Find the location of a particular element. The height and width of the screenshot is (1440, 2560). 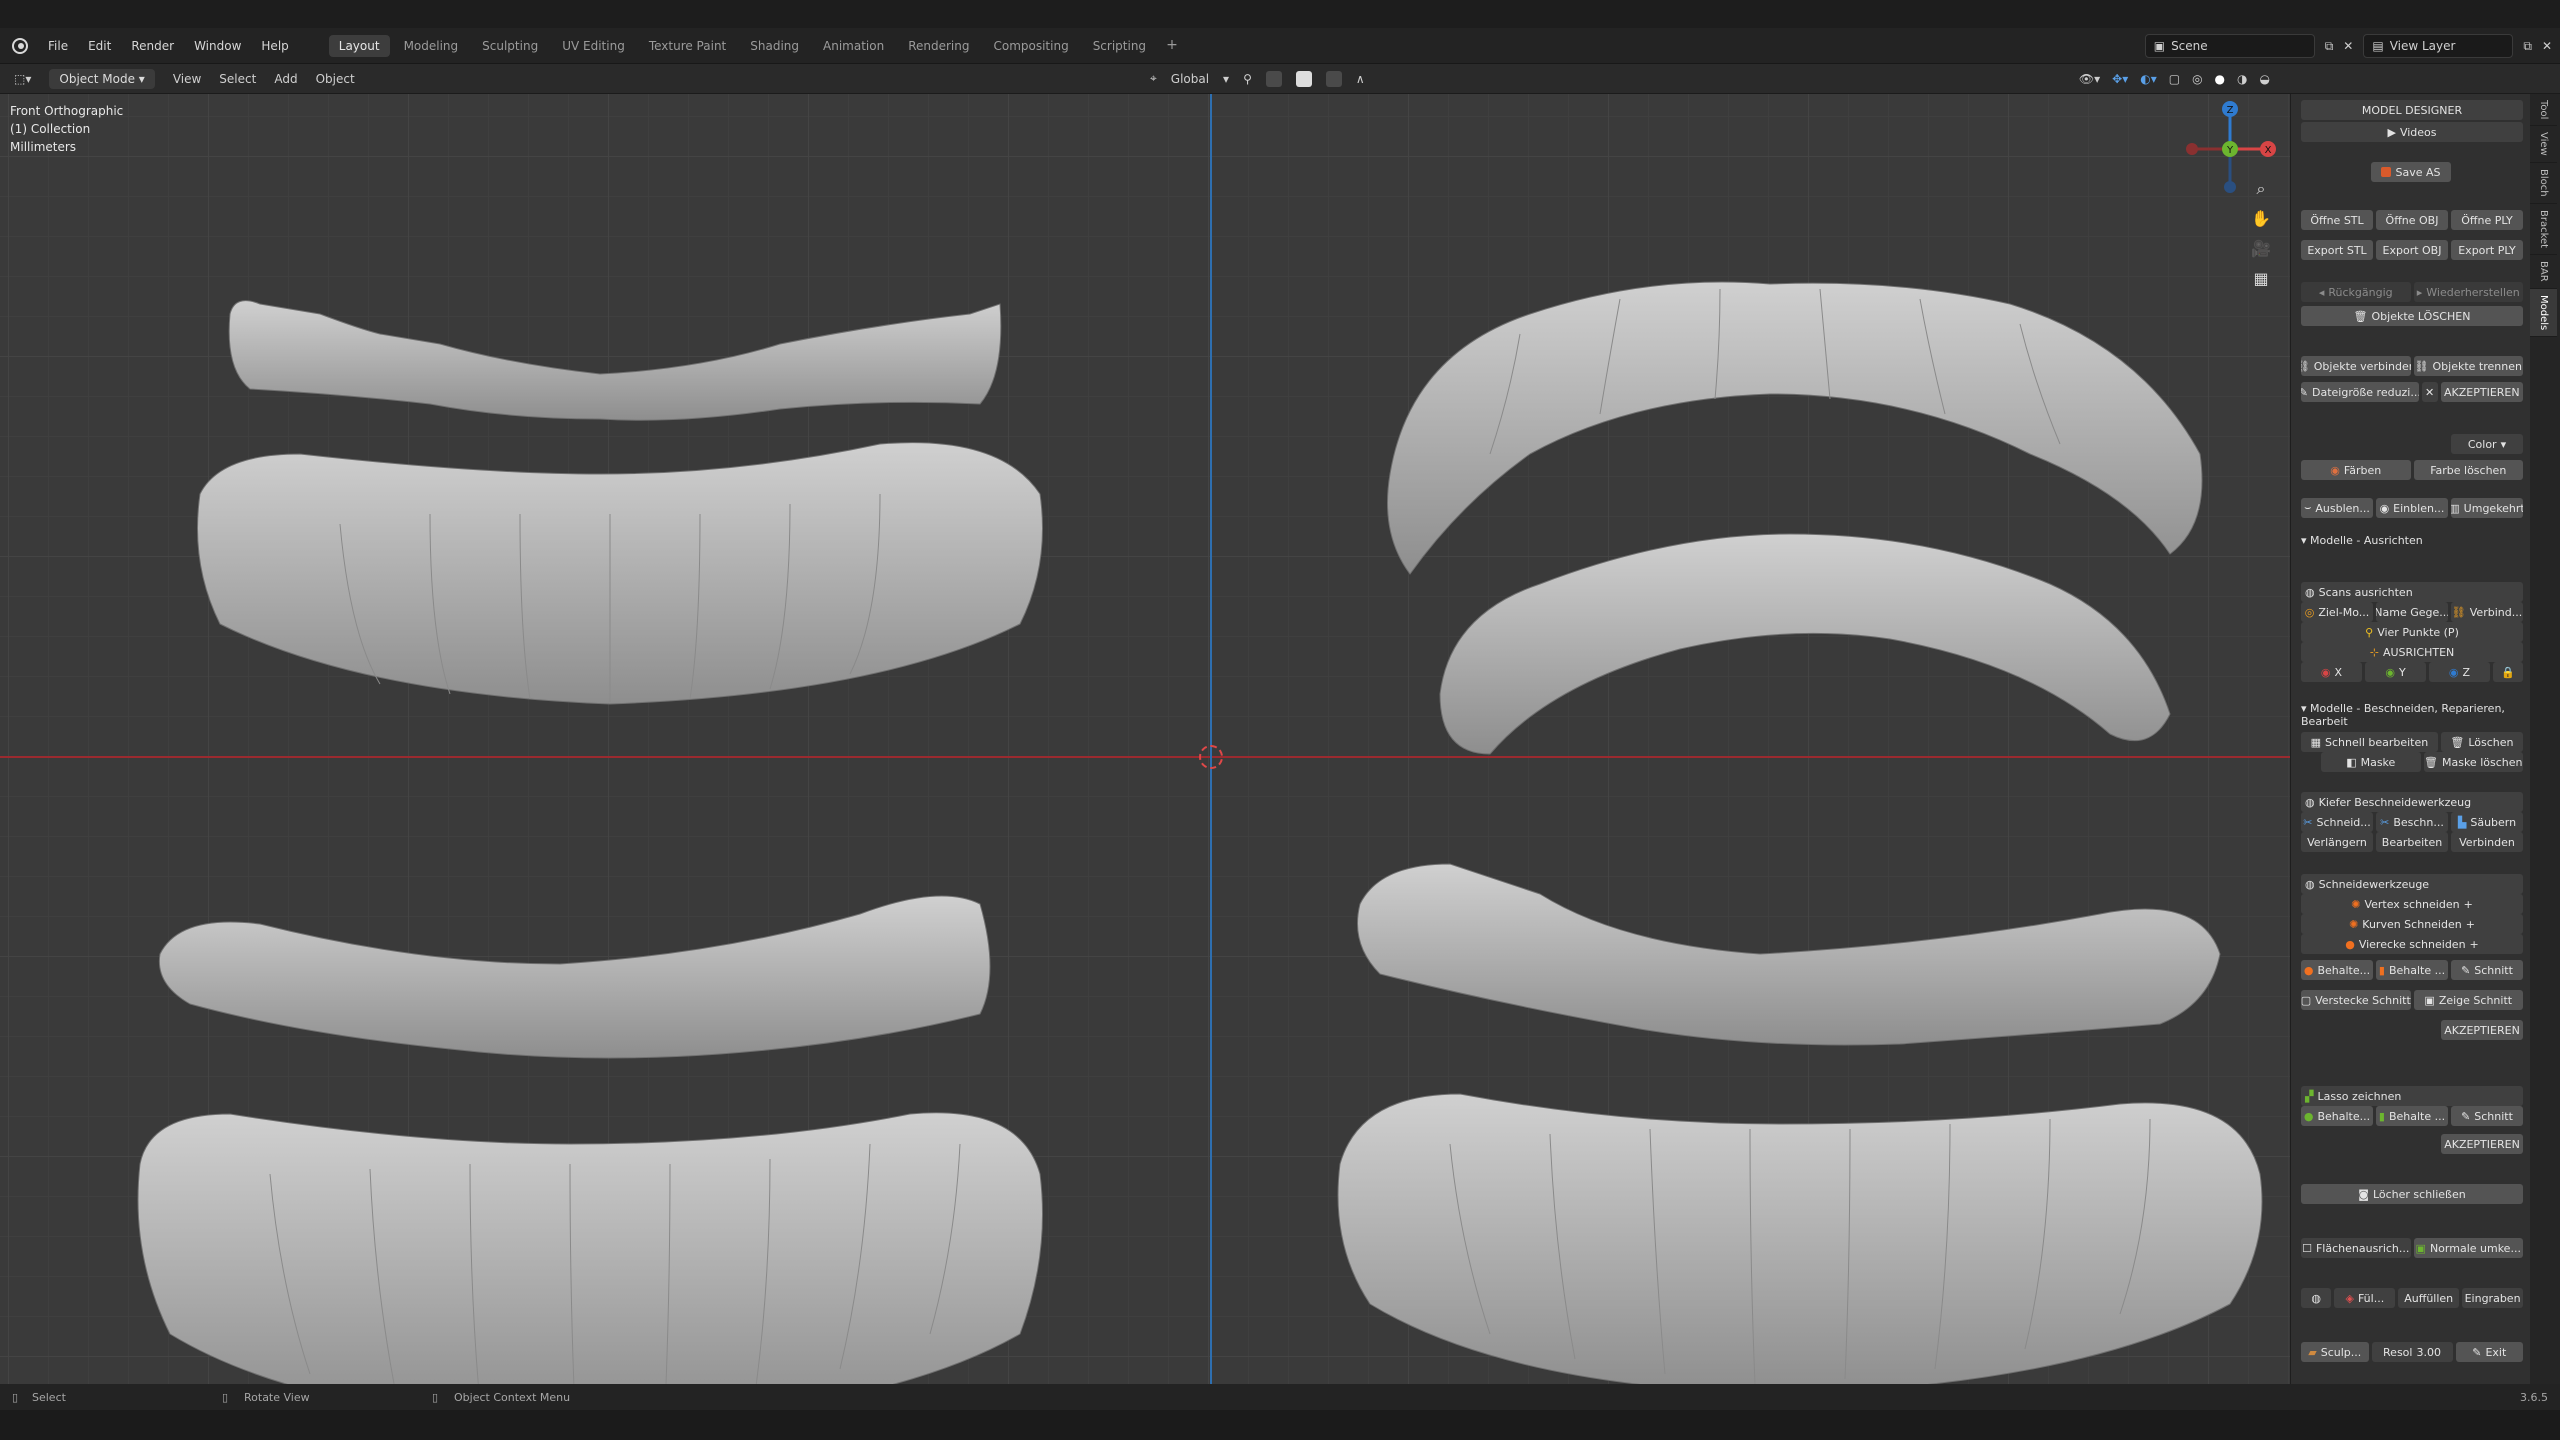

dental-model-bottom-left is located at coordinates (600, 1099).